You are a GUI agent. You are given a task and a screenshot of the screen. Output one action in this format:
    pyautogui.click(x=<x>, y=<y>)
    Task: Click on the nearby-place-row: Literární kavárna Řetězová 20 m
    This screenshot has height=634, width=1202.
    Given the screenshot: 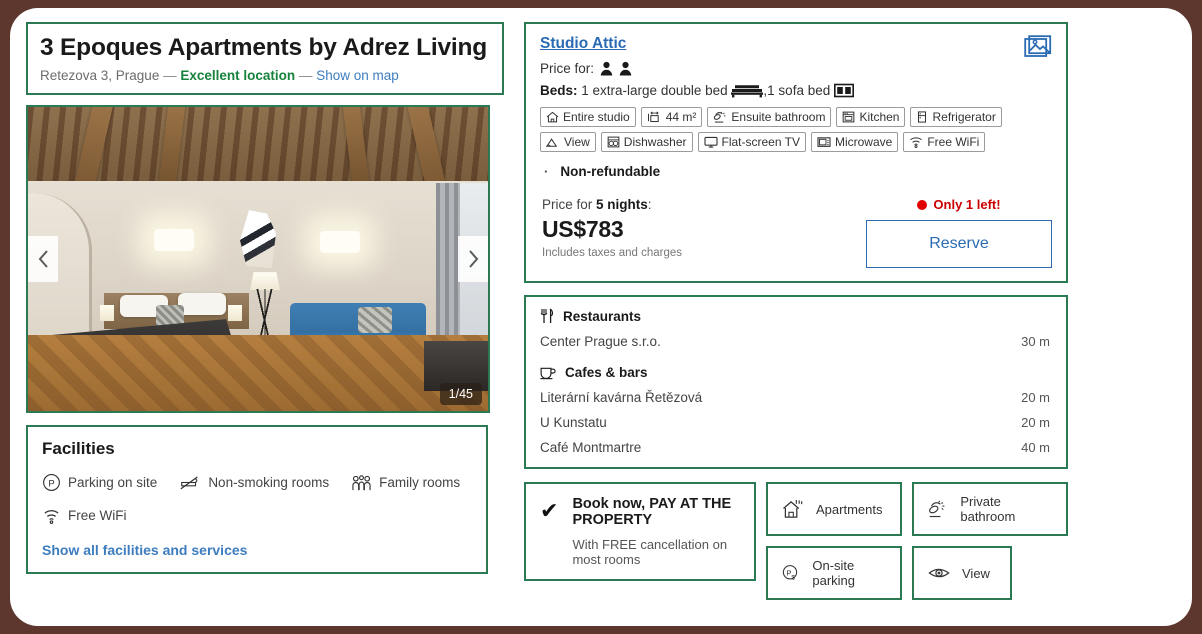 What is the action you would take?
    pyautogui.click(x=795, y=397)
    